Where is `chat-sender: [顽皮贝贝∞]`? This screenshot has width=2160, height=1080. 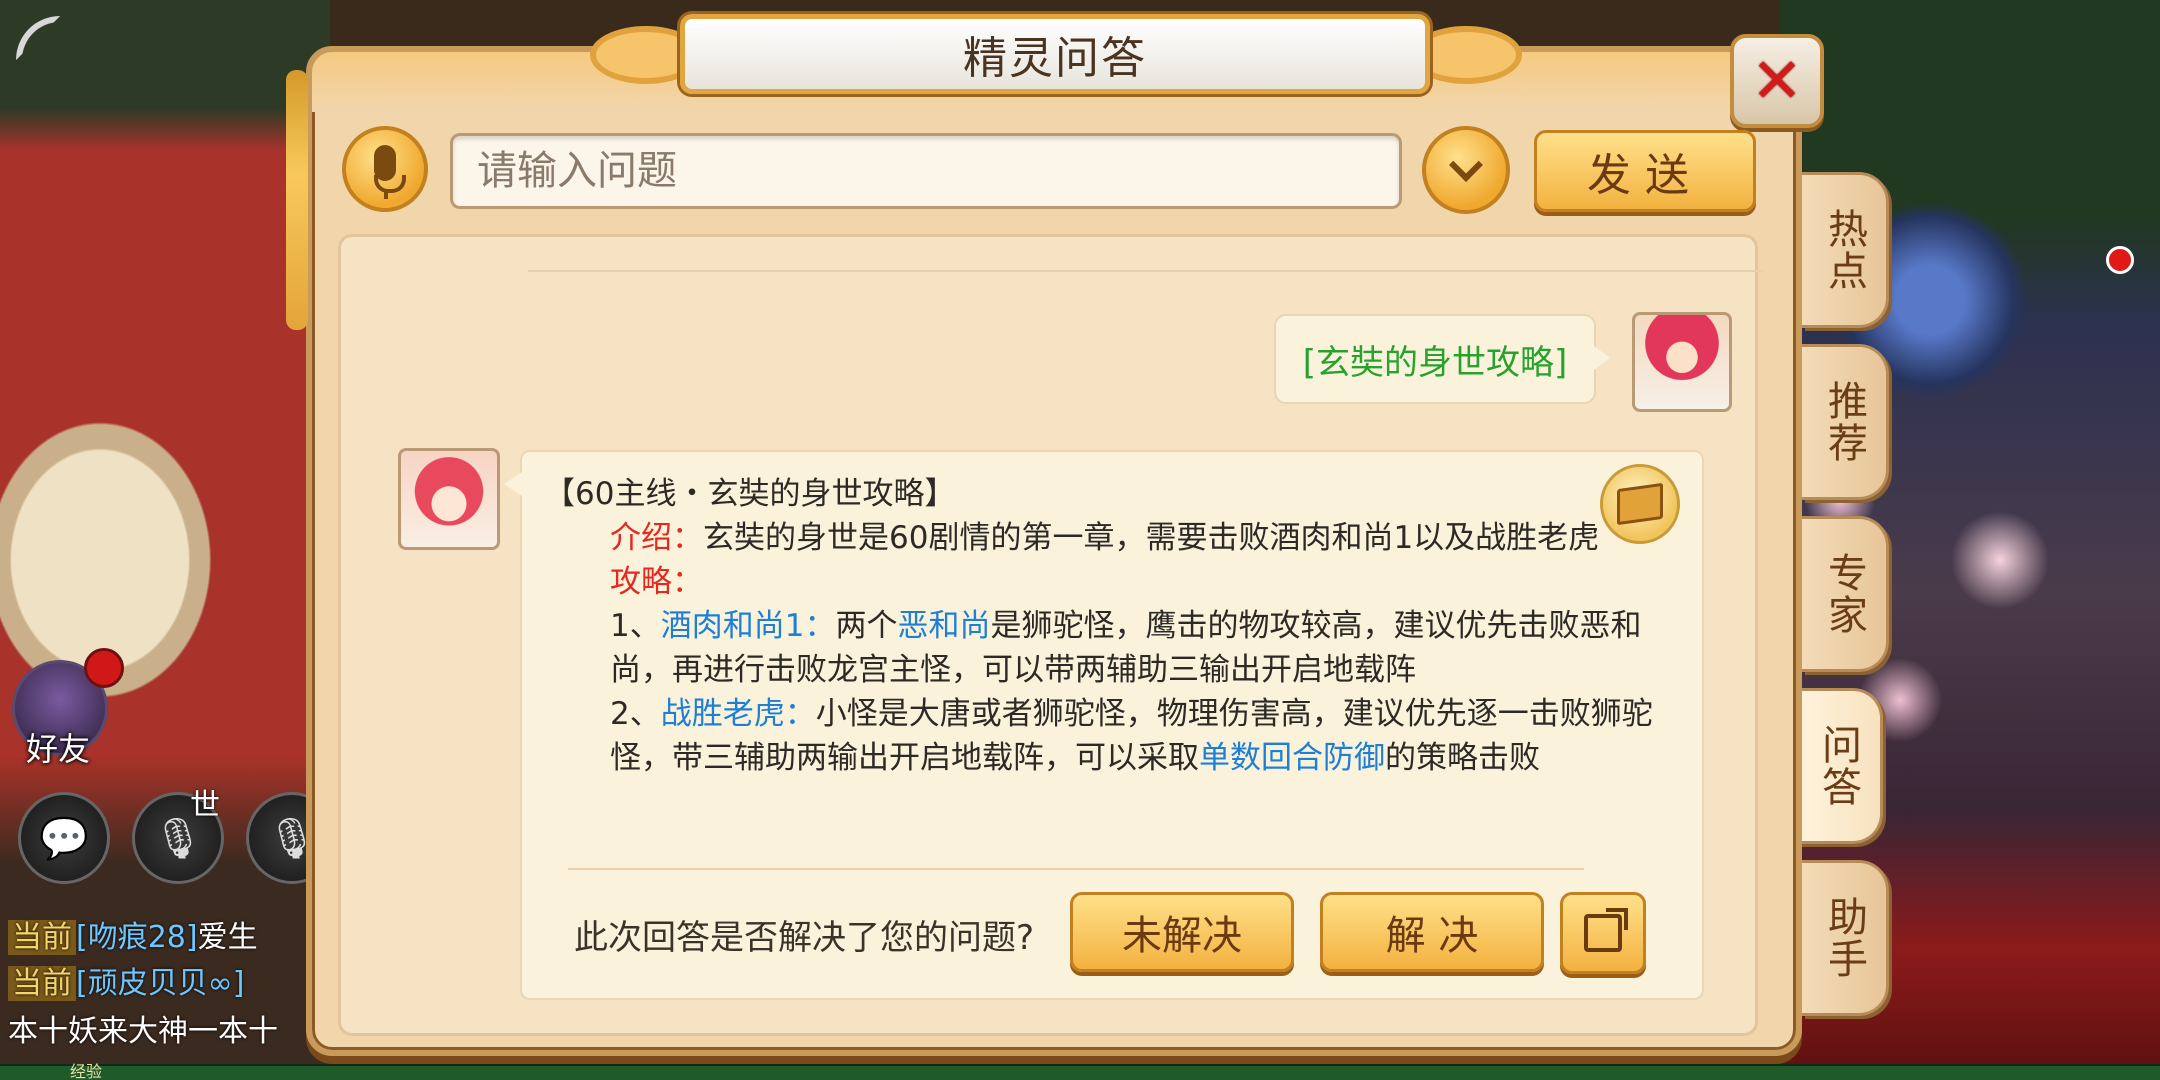 chat-sender: [顽皮贝贝∞] is located at coordinates (160, 983).